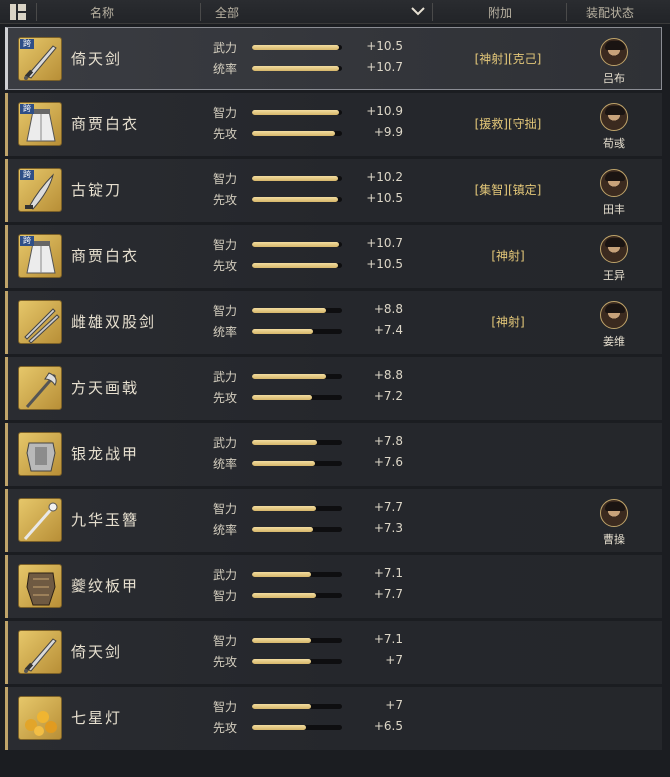 The image size is (670, 777). What do you see at coordinates (508, 190) in the screenshot?
I see `extra-attributes: [集智][镇定]` at bounding box center [508, 190].